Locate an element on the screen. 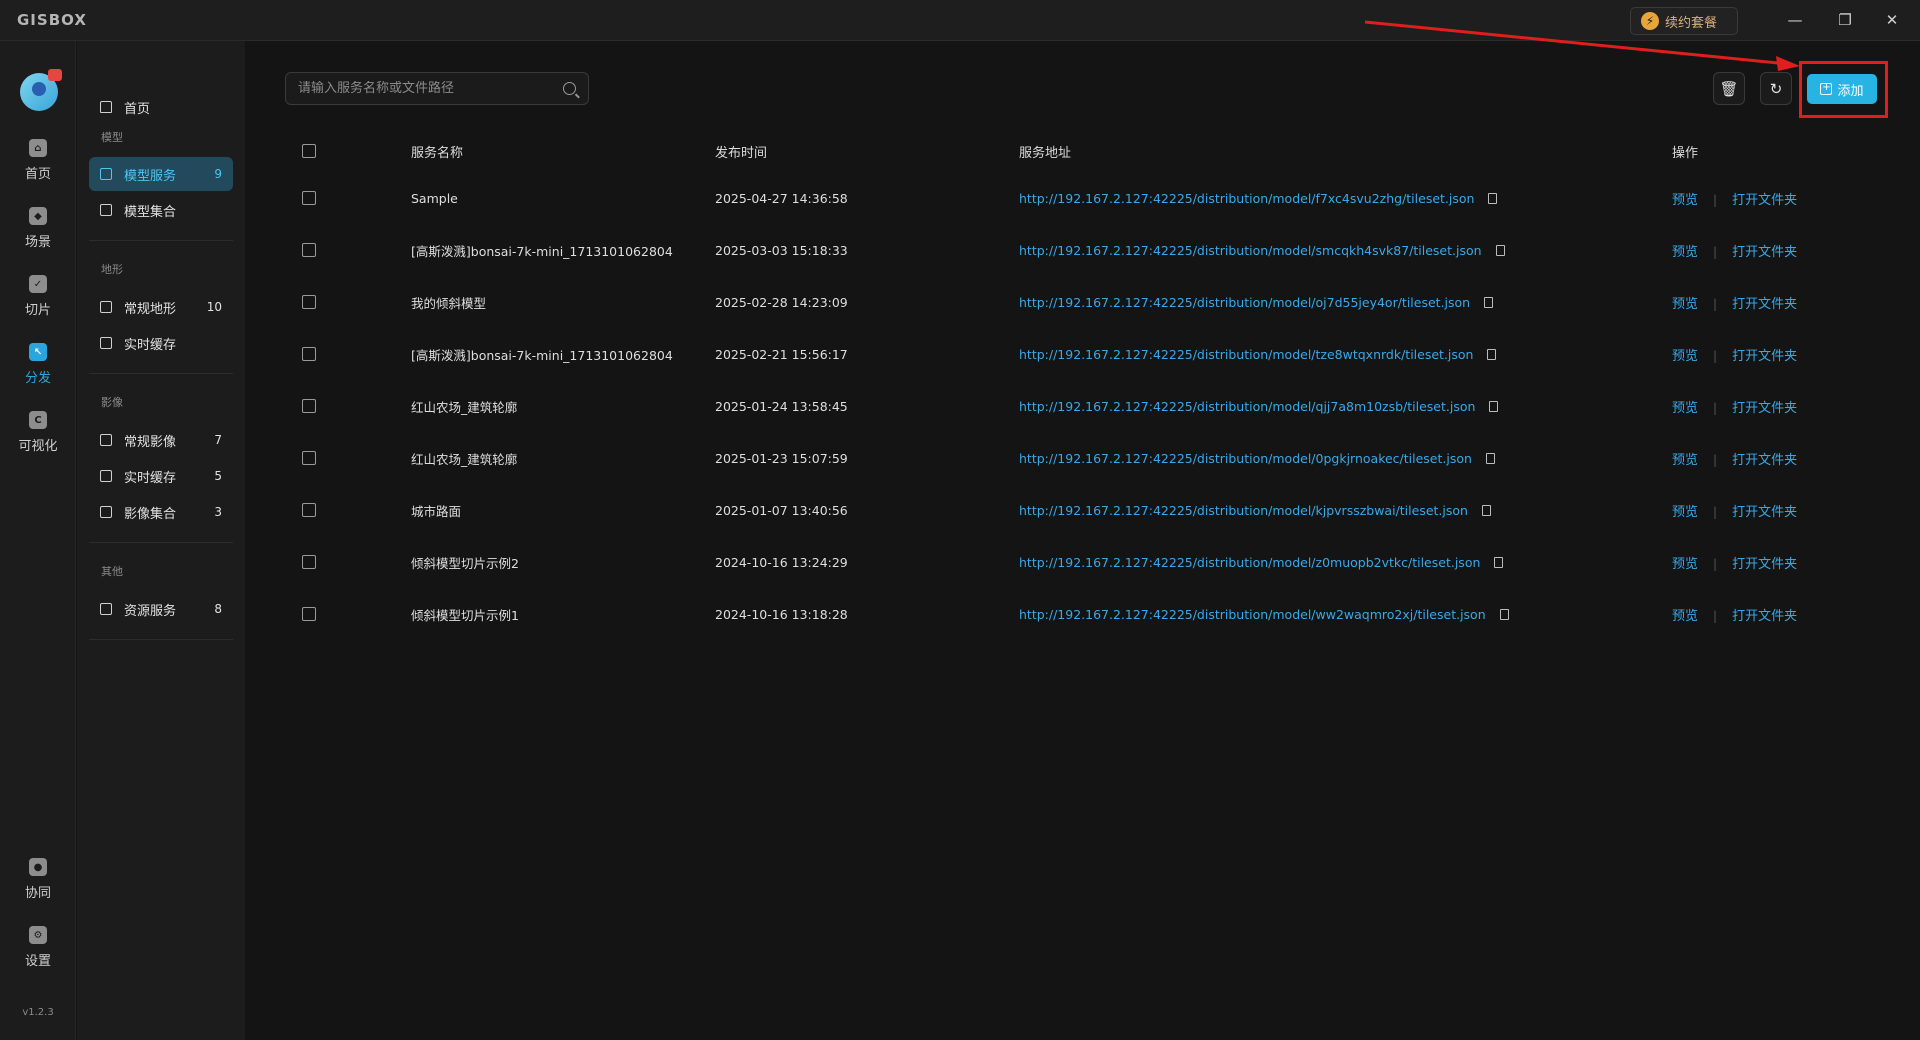  group-title-other: 其他 is located at coordinates (112, 571).